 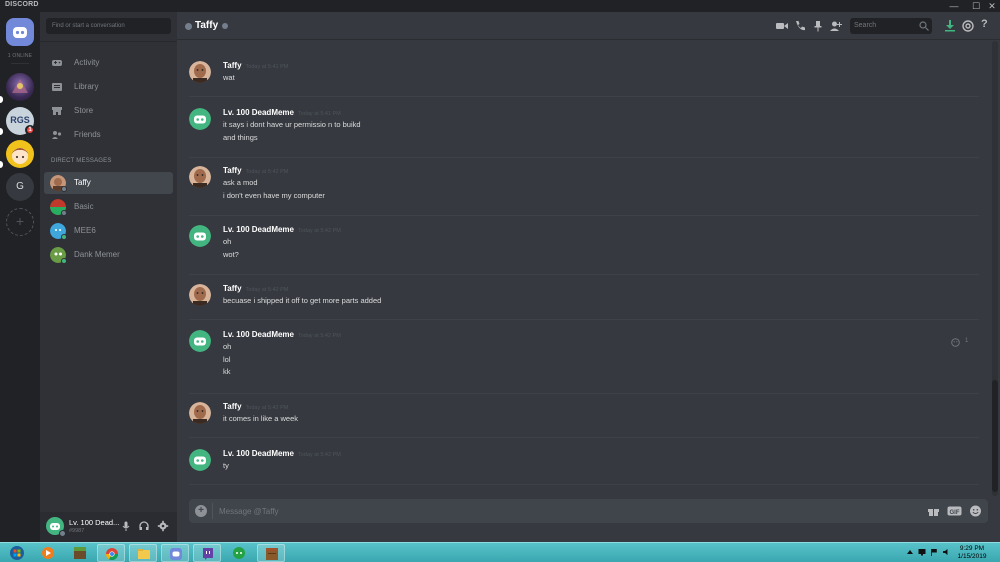 I want to click on tray-arrow-icon, so click(x=910, y=552).